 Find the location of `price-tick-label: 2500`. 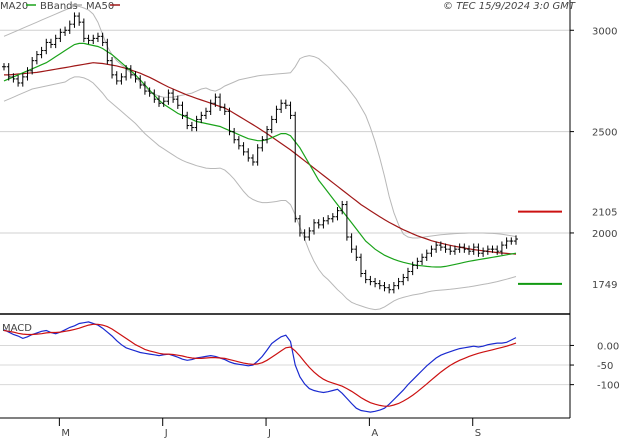

price-tick-label: 2500 is located at coordinates (604, 133).